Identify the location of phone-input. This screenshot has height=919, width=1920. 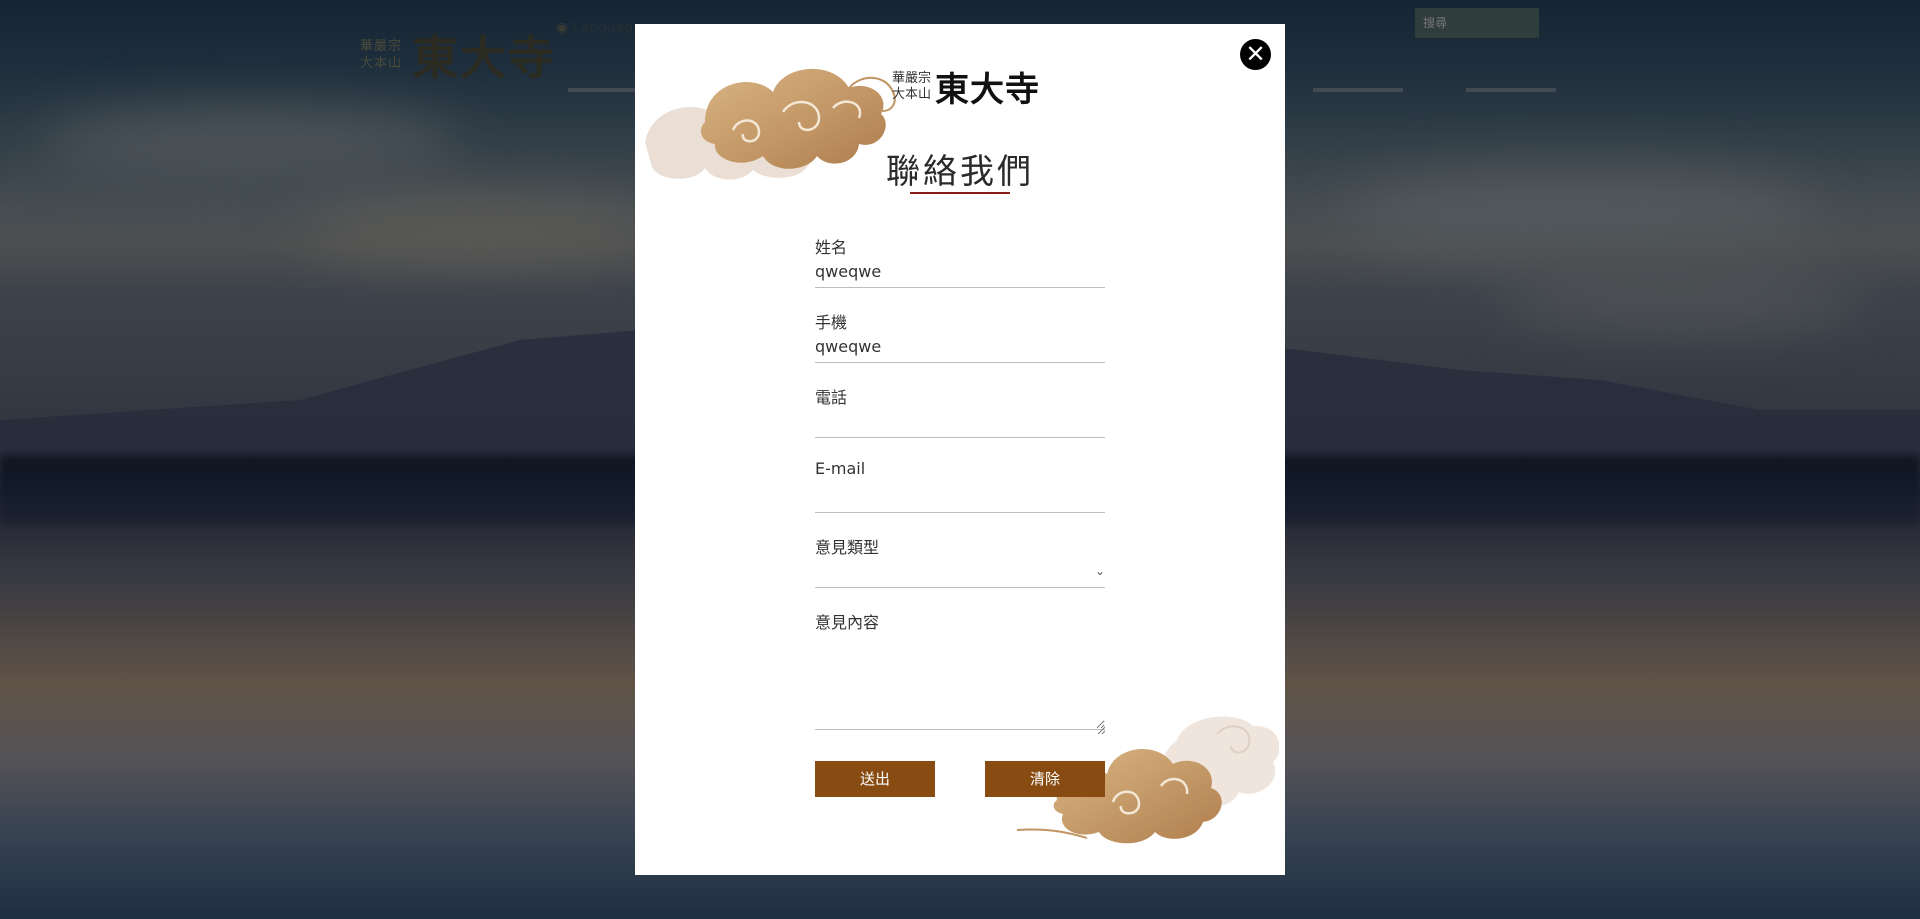
(960, 422).